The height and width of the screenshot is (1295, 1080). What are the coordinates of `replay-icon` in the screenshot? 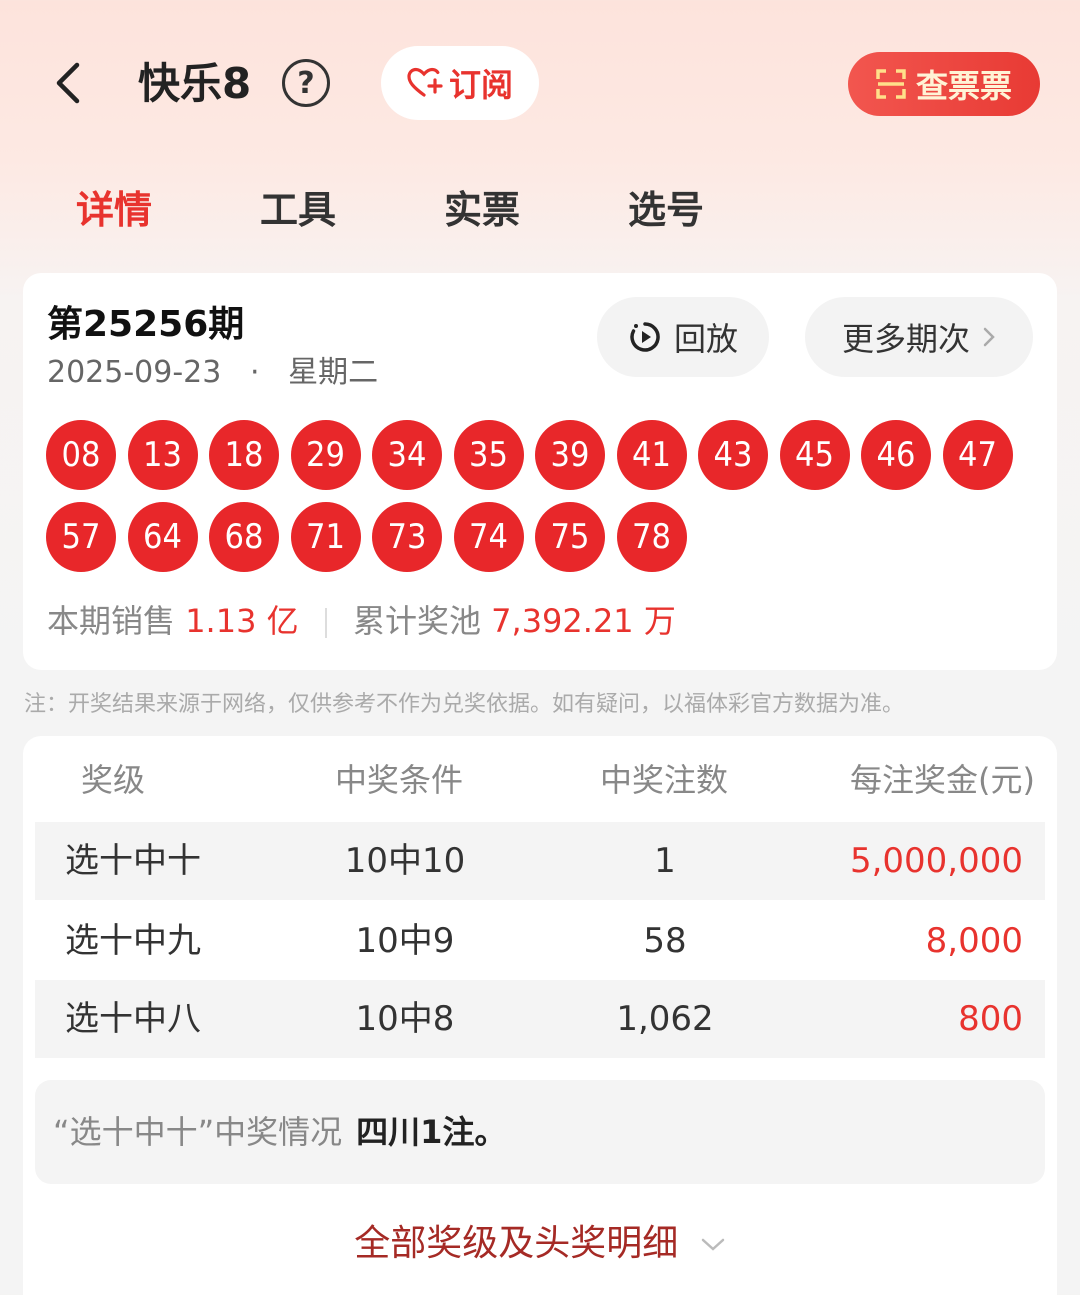 It's located at (645, 337).